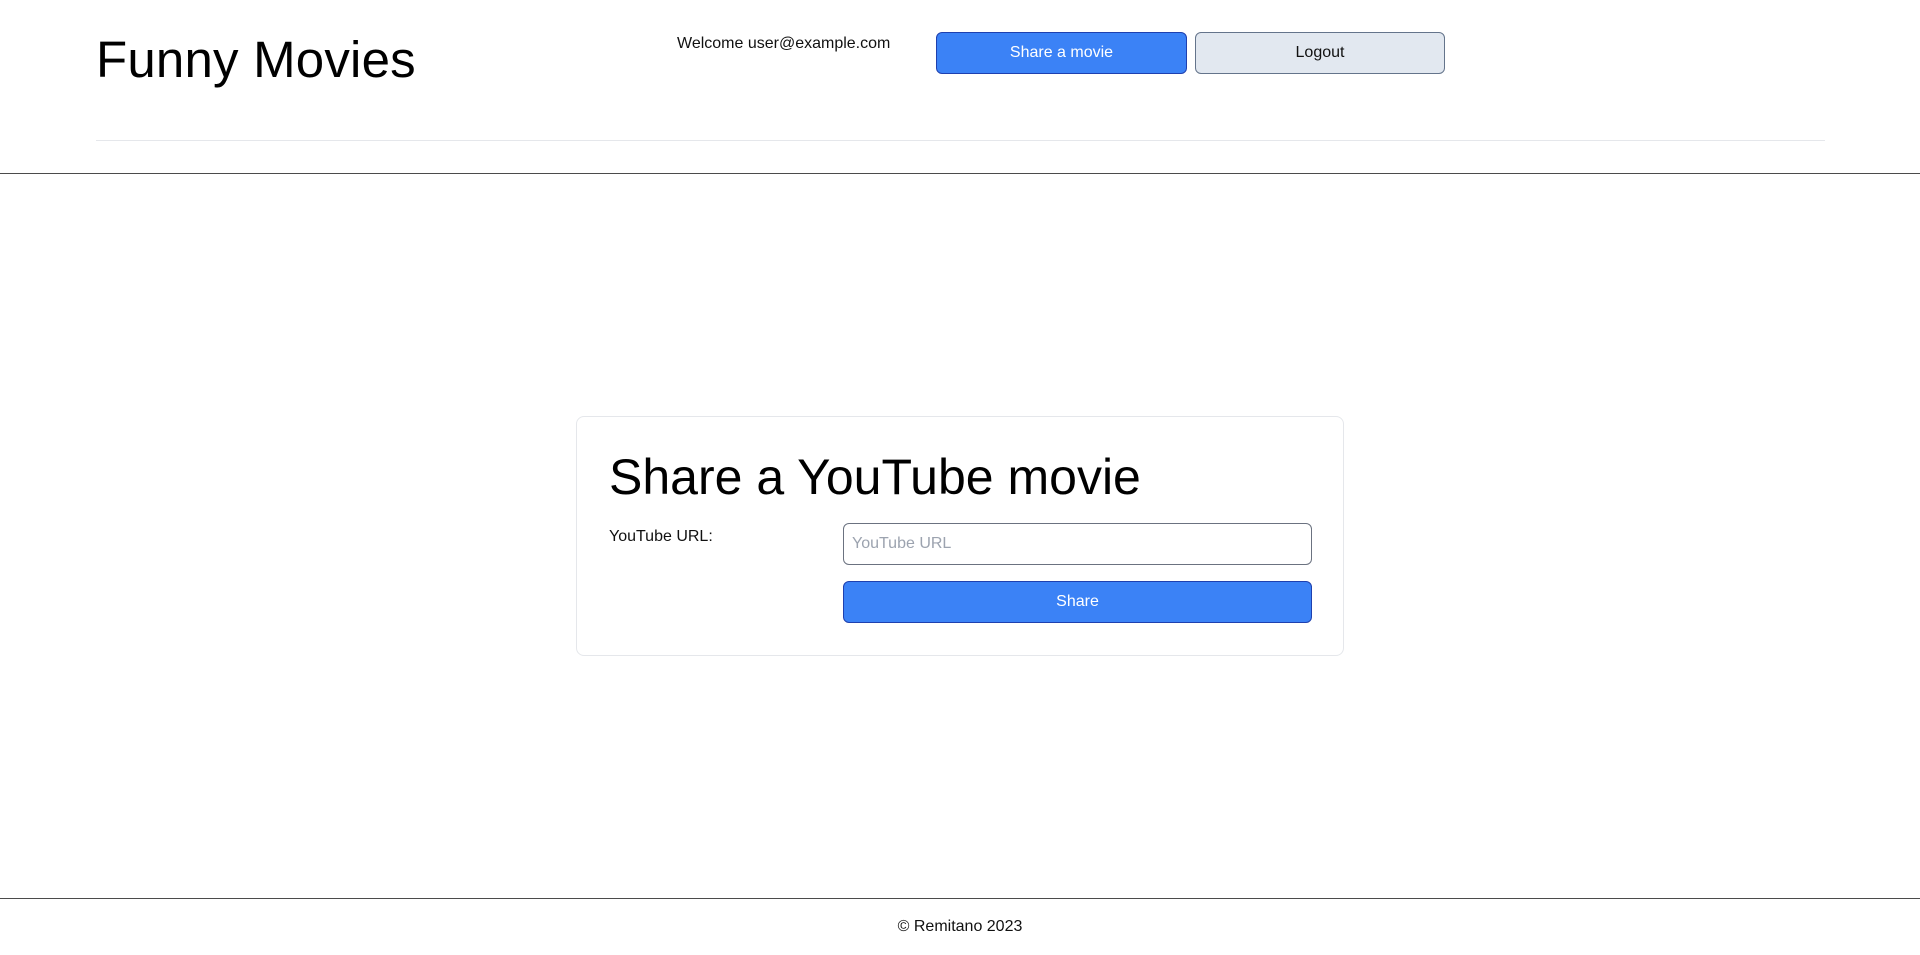 The height and width of the screenshot is (955, 1920). Describe the element at coordinates (256, 60) in the screenshot. I see `brand-title: Funny Movies` at that location.